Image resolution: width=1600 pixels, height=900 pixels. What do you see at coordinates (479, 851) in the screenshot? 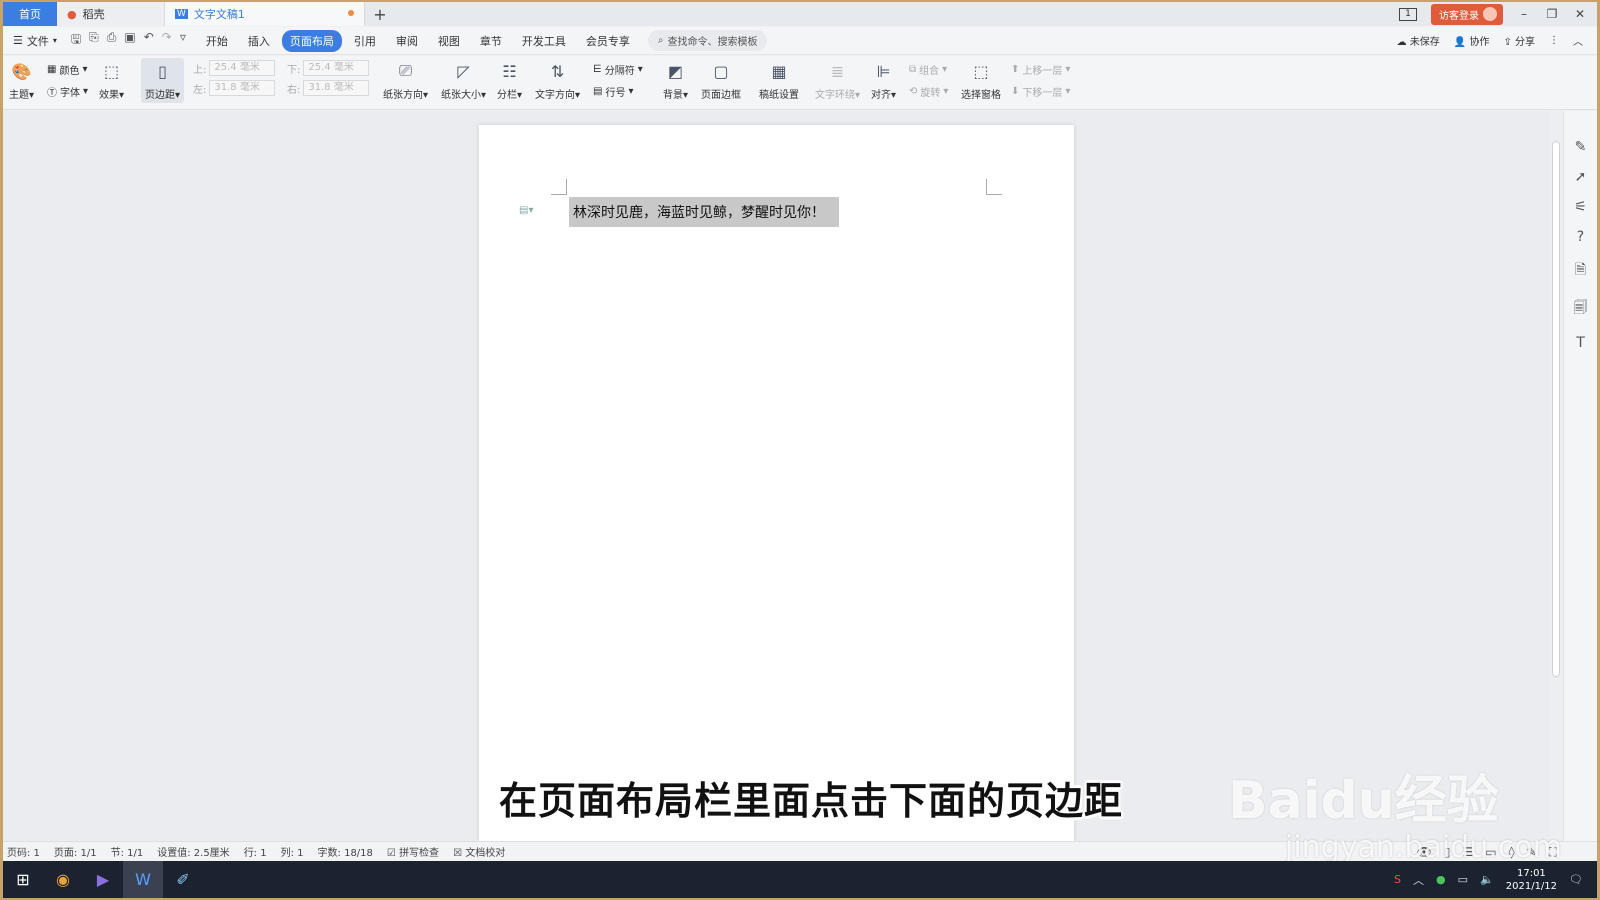
I see `doc-proof-toggle: ☒ 文档校对` at bounding box center [479, 851].